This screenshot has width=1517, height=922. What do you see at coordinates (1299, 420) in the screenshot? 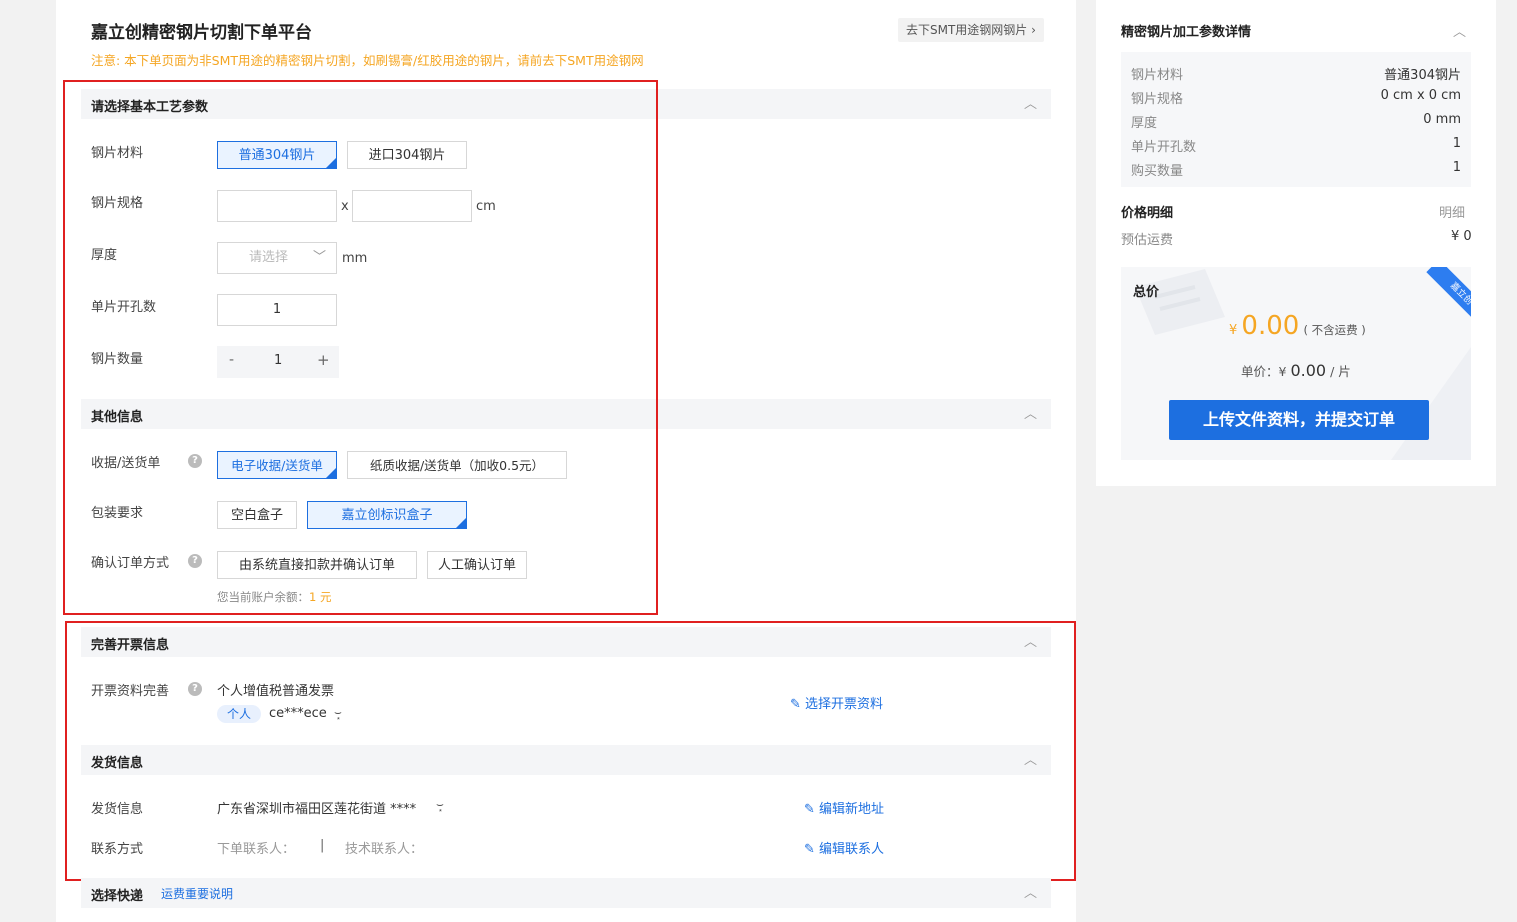
I see `submit-order-button: 上传文件资料，并提交订单` at bounding box center [1299, 420].